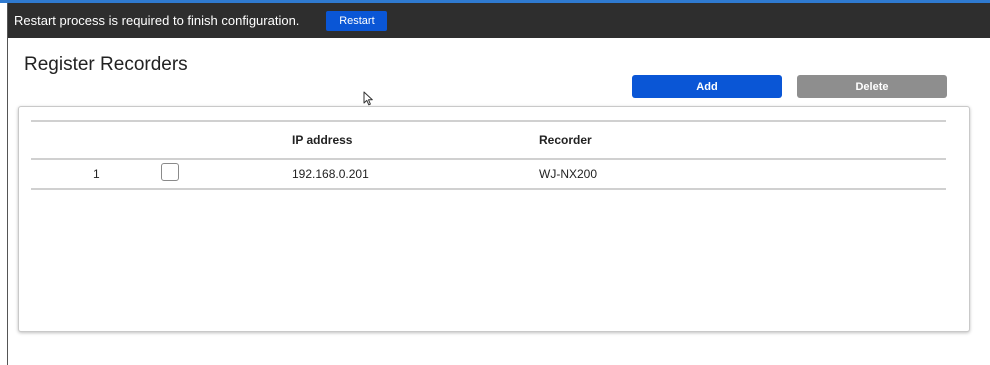 Image resolution: width=990 pixels, height=365 pixels. I want to click on column-header-ip-address: IP address, so click(322, 140).